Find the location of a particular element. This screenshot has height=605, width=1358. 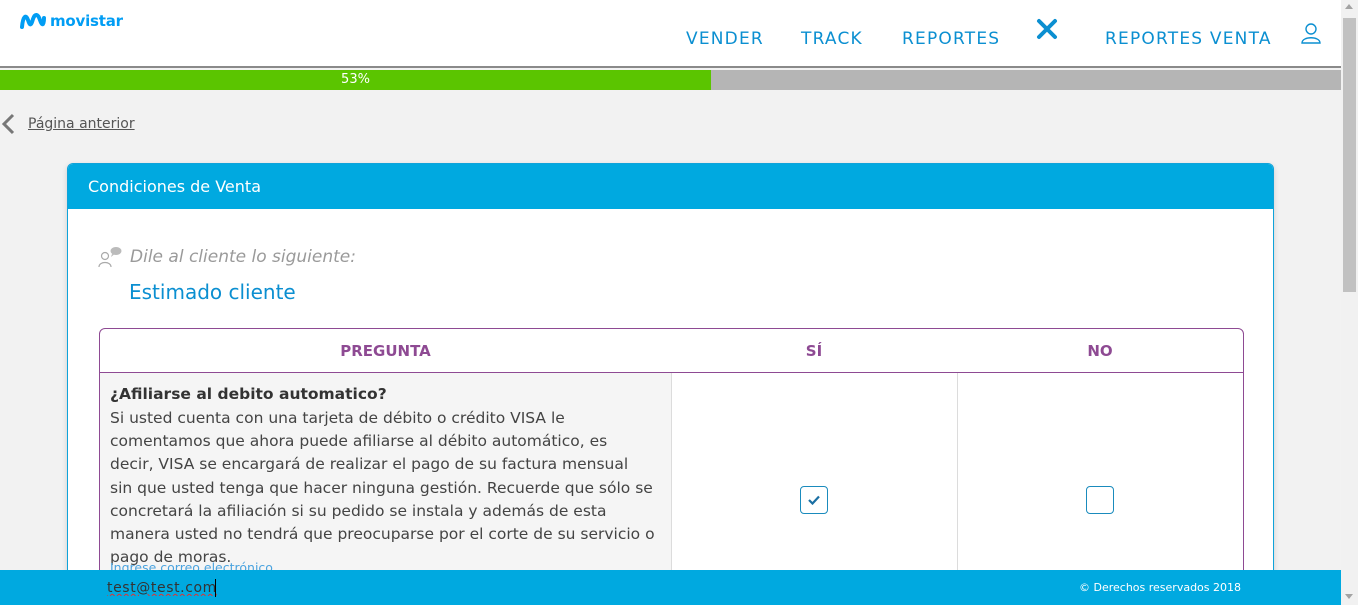

no-checkbox is located at coordinates (1100, 500).